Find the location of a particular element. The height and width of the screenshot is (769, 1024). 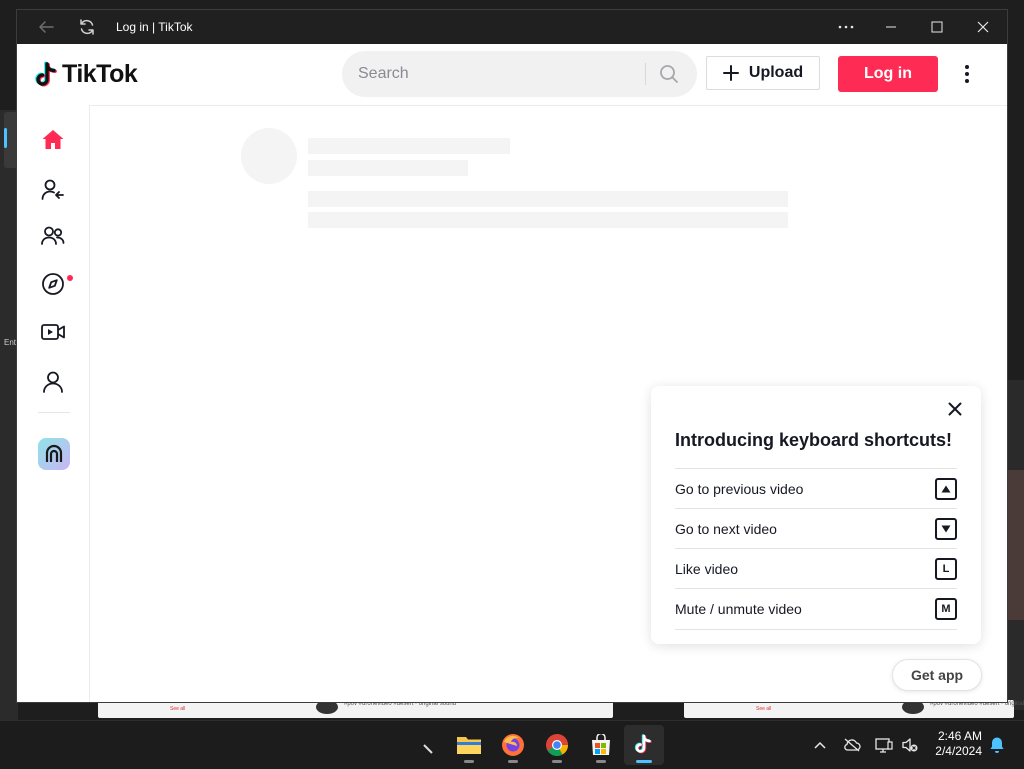

background-text: Ent is located at coordinates (10, 342).